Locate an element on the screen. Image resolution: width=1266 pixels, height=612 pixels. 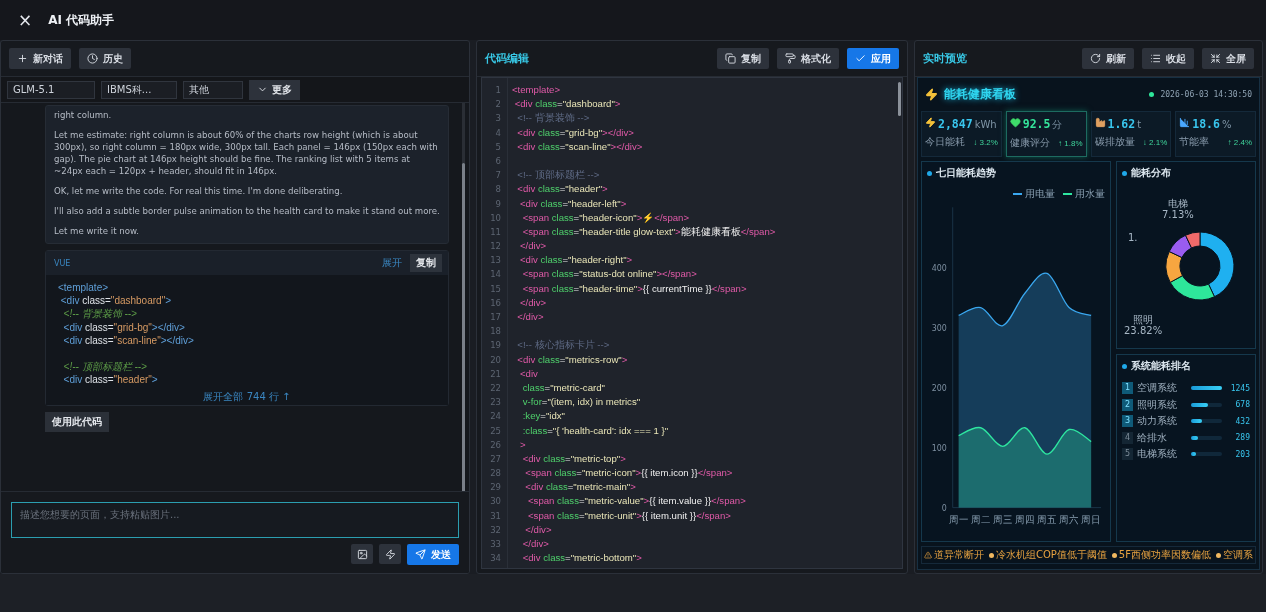
refresh-button: 刷新 is located at coordinates (1108, 58).